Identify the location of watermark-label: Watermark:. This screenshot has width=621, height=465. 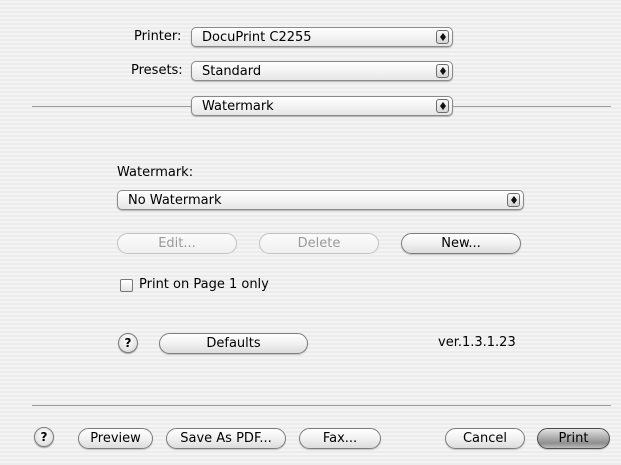
(155, 172).